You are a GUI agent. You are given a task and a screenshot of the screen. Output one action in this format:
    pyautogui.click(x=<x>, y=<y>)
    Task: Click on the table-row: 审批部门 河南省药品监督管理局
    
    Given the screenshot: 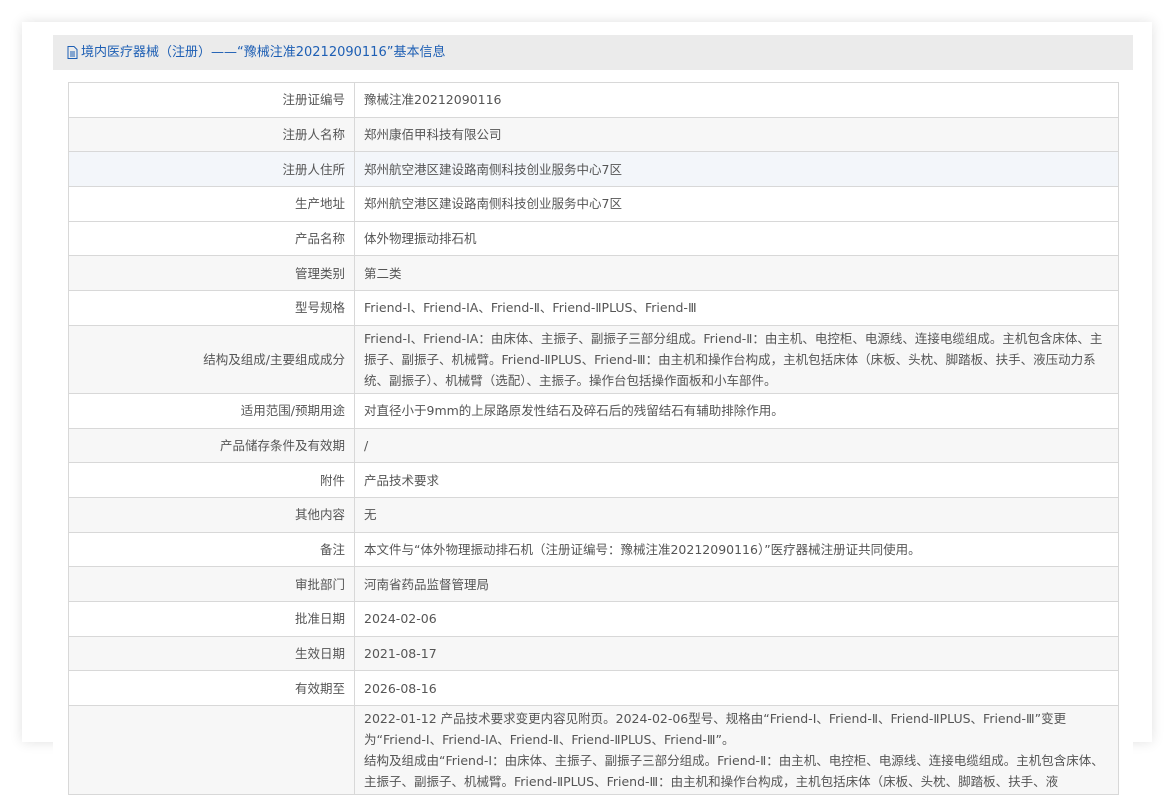 What is the action you would take?
    pyautogui.click(x=593, y=584)
    